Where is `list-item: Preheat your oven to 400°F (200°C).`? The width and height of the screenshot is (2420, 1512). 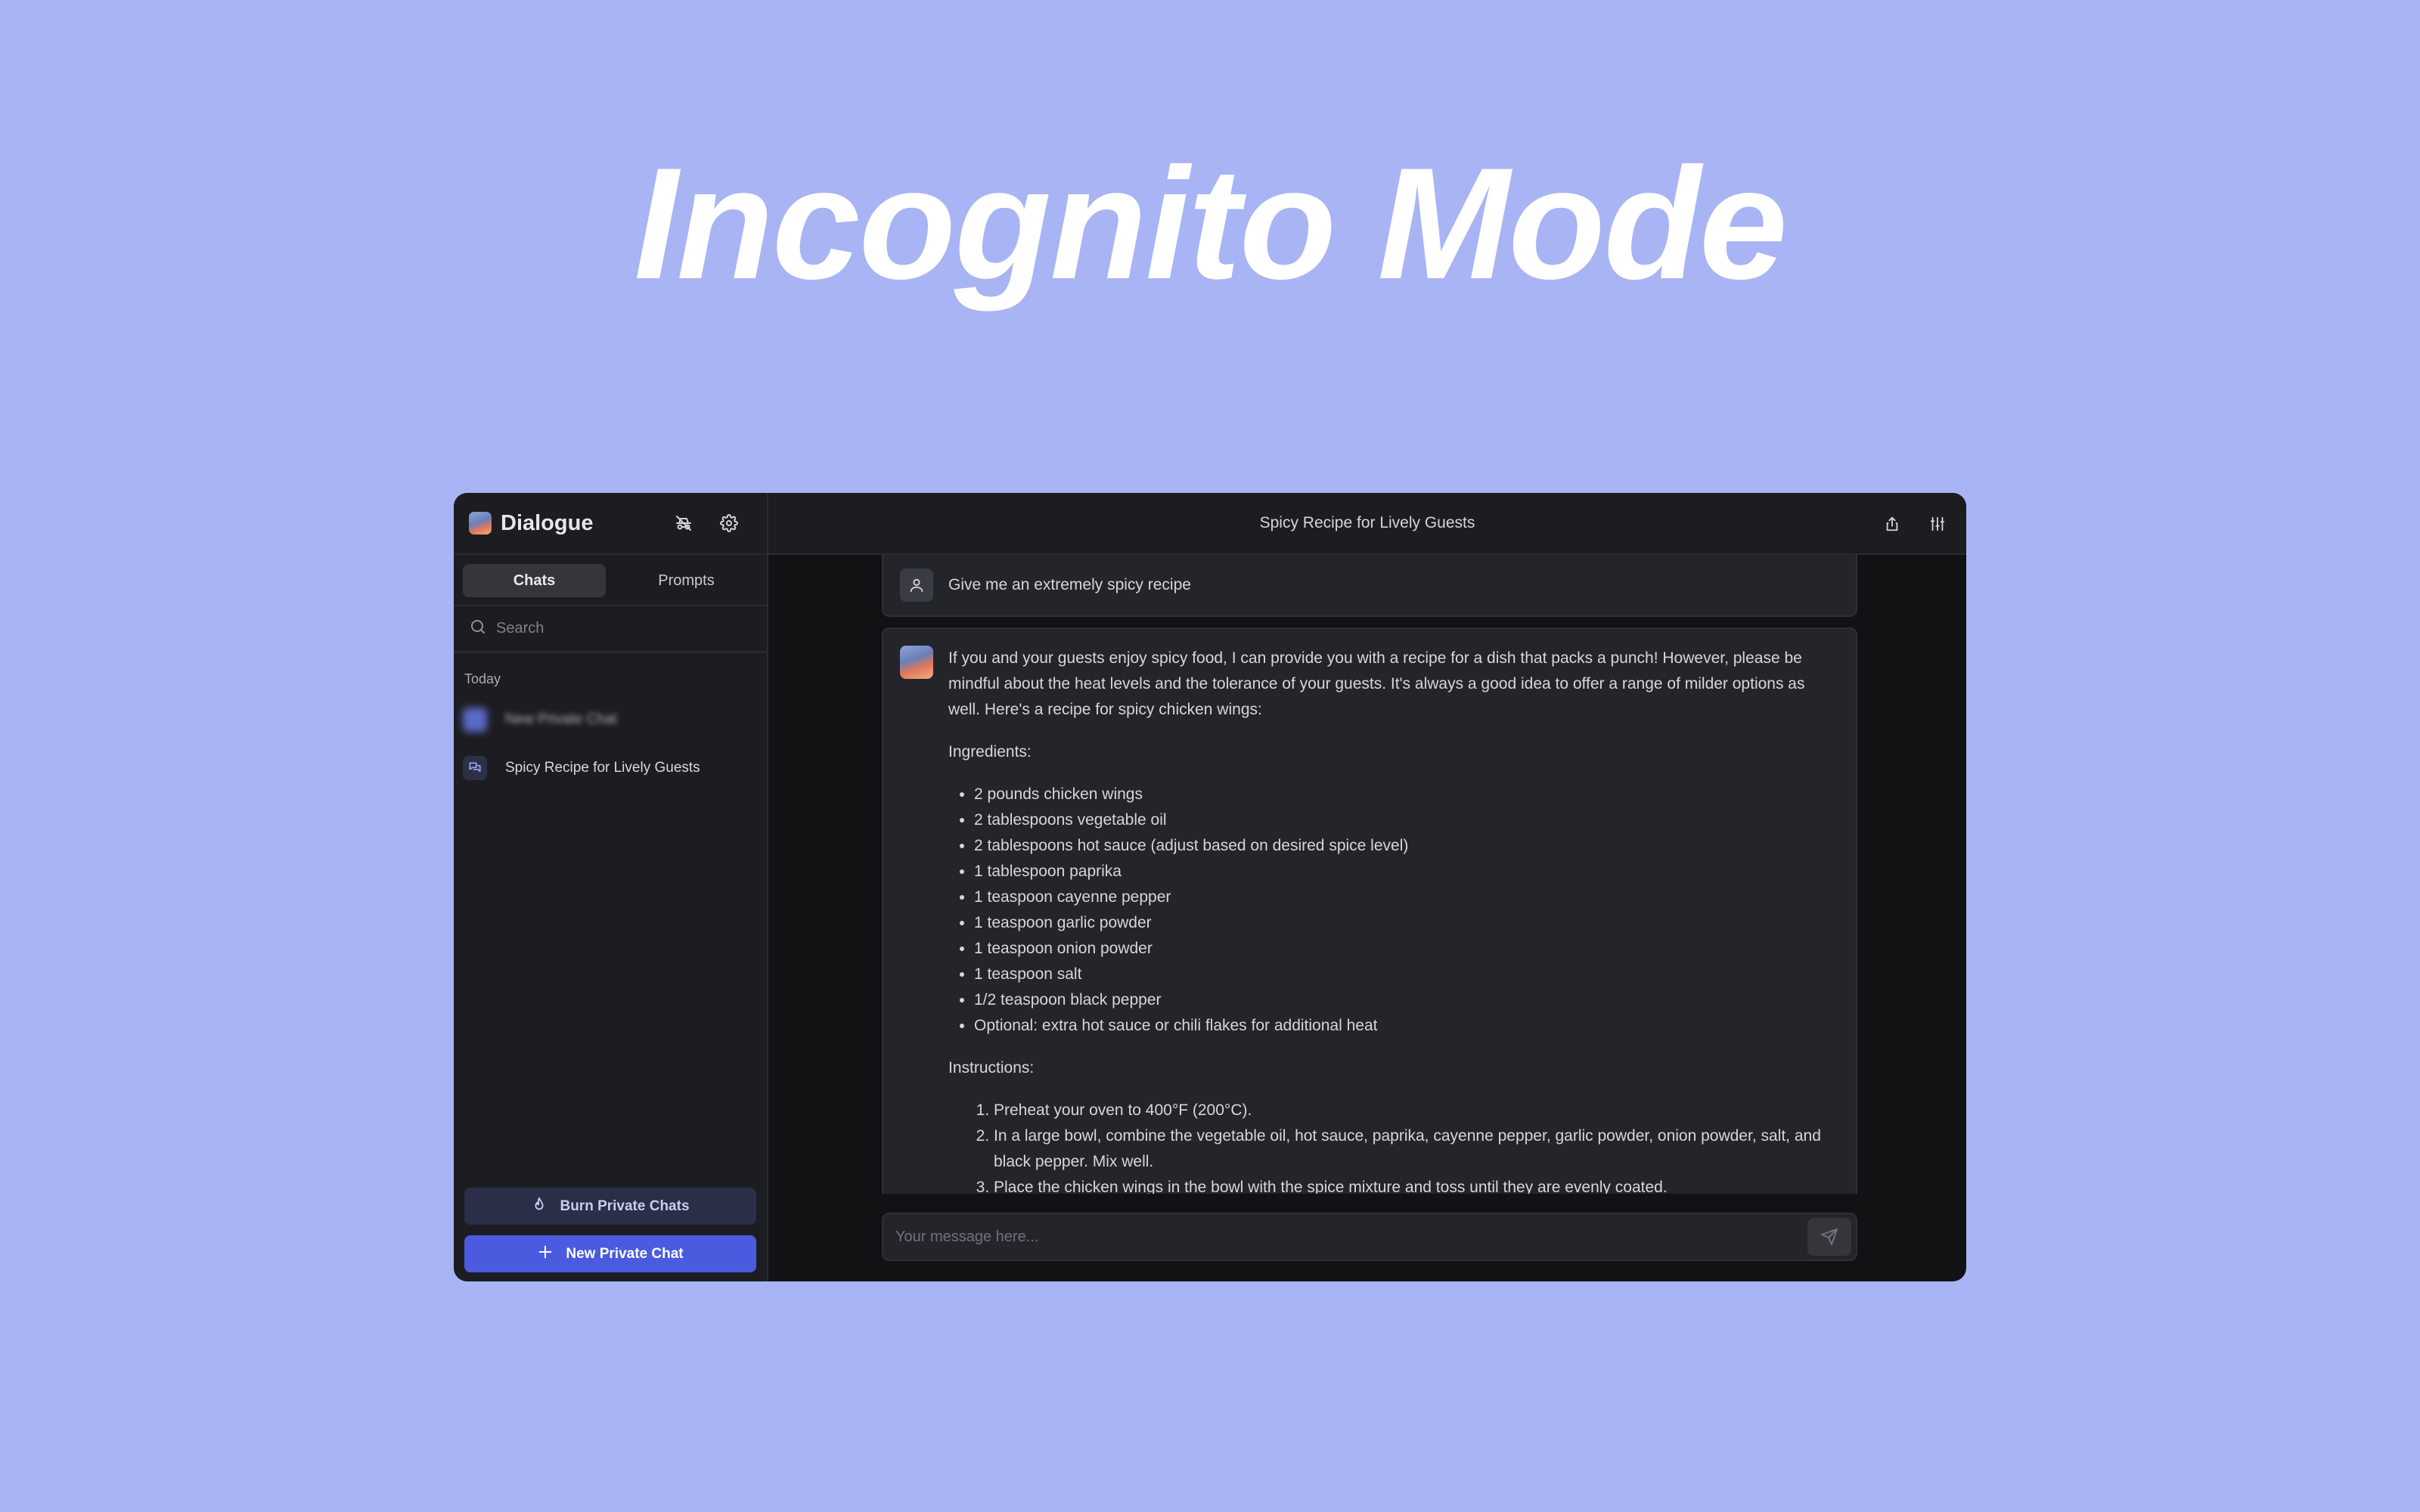
list-item: Preheat your oven to 400°F (200°C). is located at coordinates (1416, 1110).